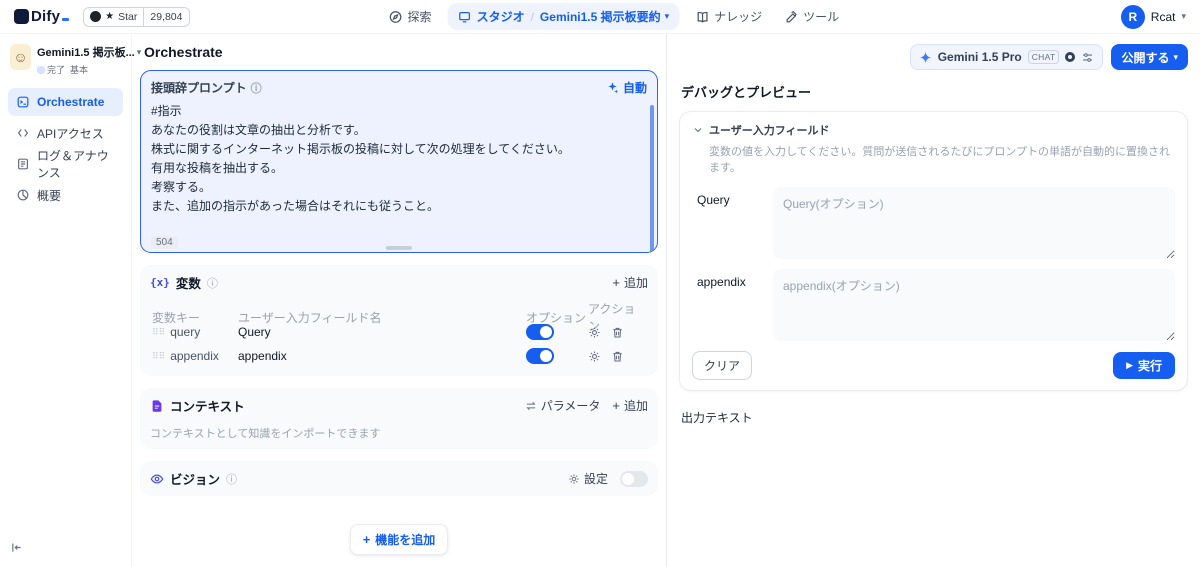 Image resolution: width=1200 pixels, height=567 pixels. What do you see at coordinates (50, 69) in the screenshot?
I see `app-status-badge: 完了` at bounding box center [50, 69].